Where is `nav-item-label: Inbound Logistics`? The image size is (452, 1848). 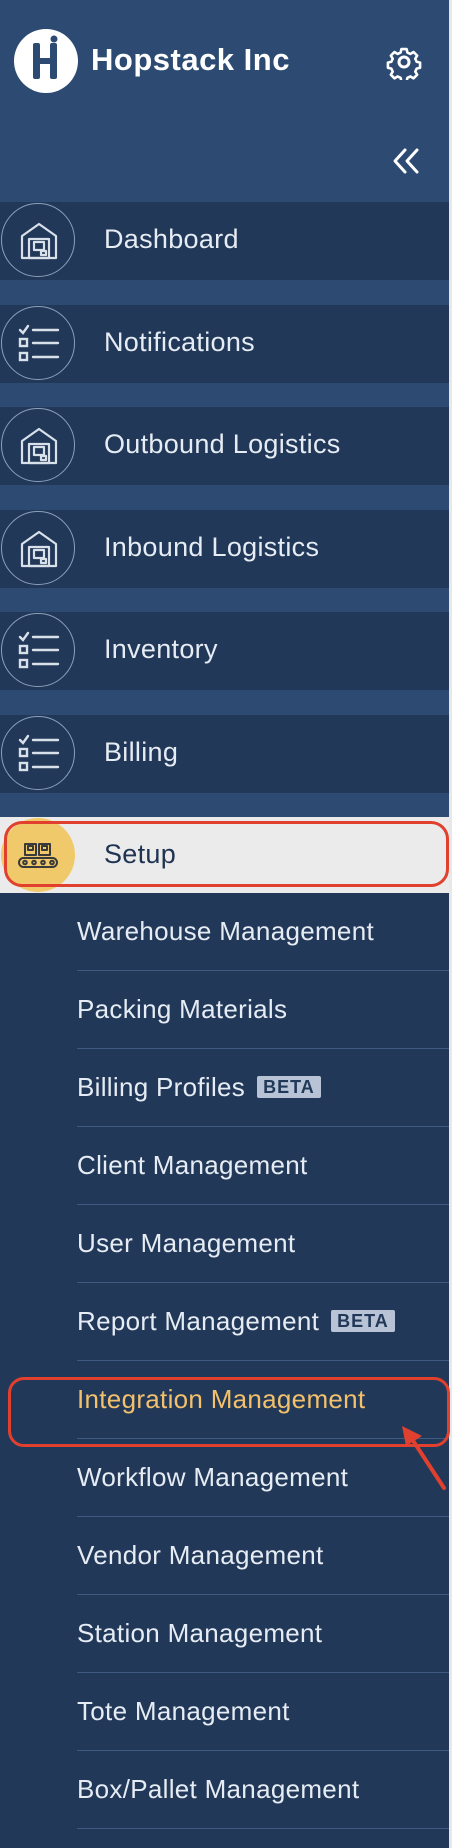 nav-item-label: Inbound Logistics is located at coordinates (212, 547).